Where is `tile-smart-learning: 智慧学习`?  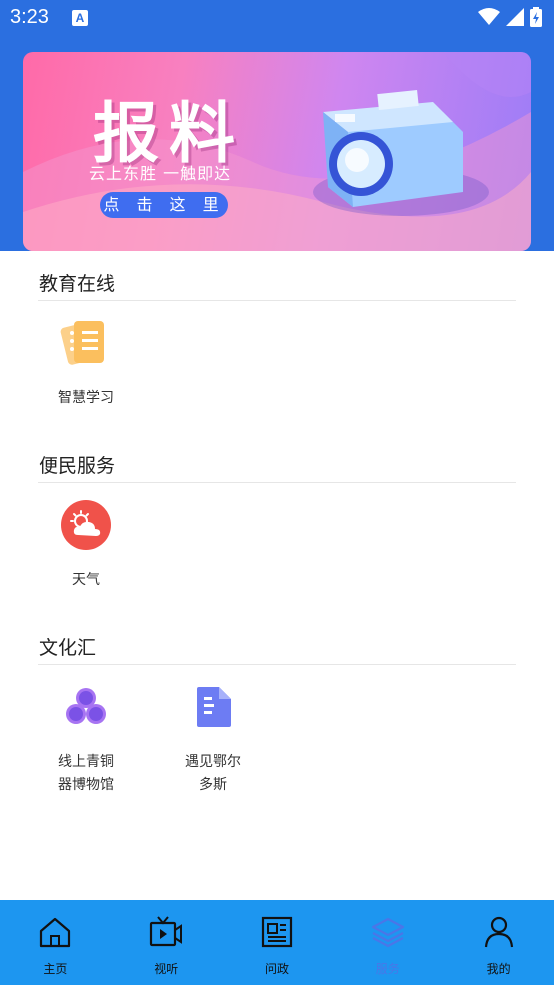
tile-smart-learning: 智慧学习 is located at coordinates (86, 363).